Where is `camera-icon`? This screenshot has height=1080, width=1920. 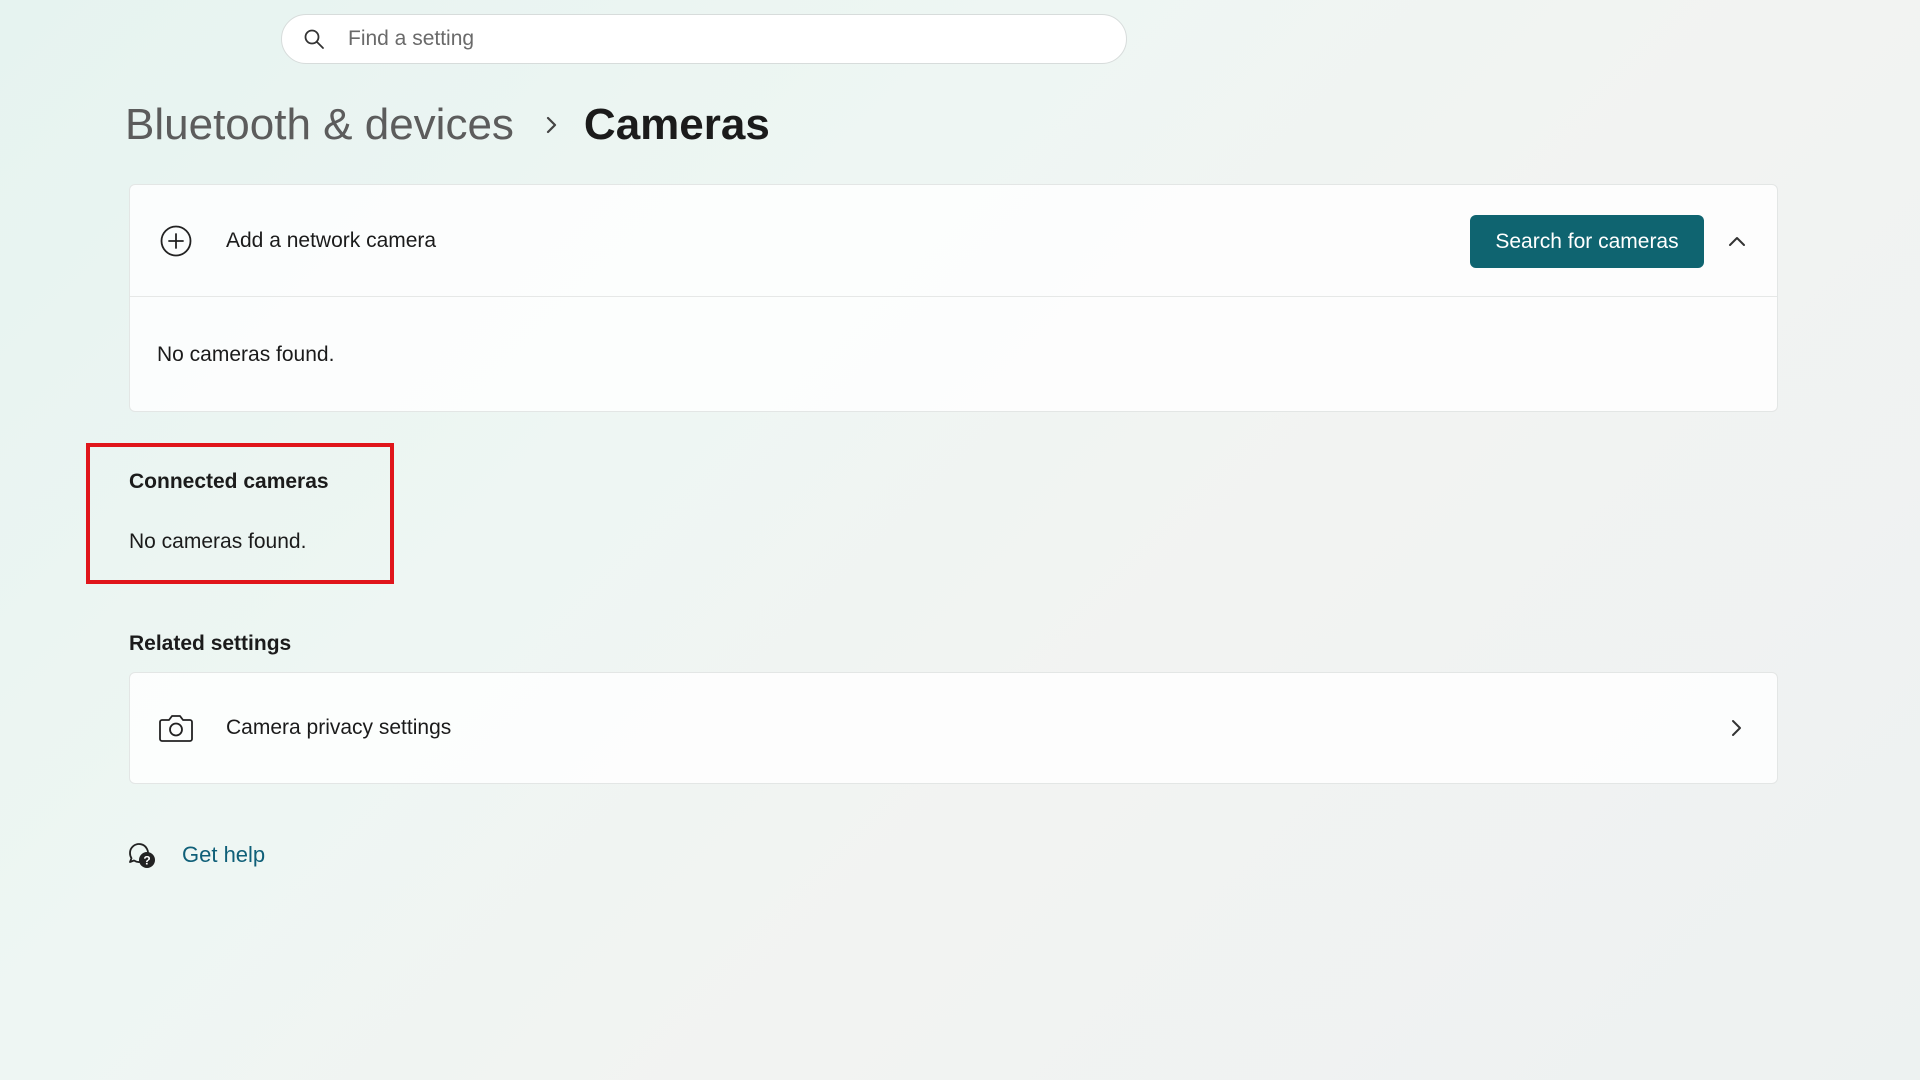
camera-icon is located at coordinates (176, 728).